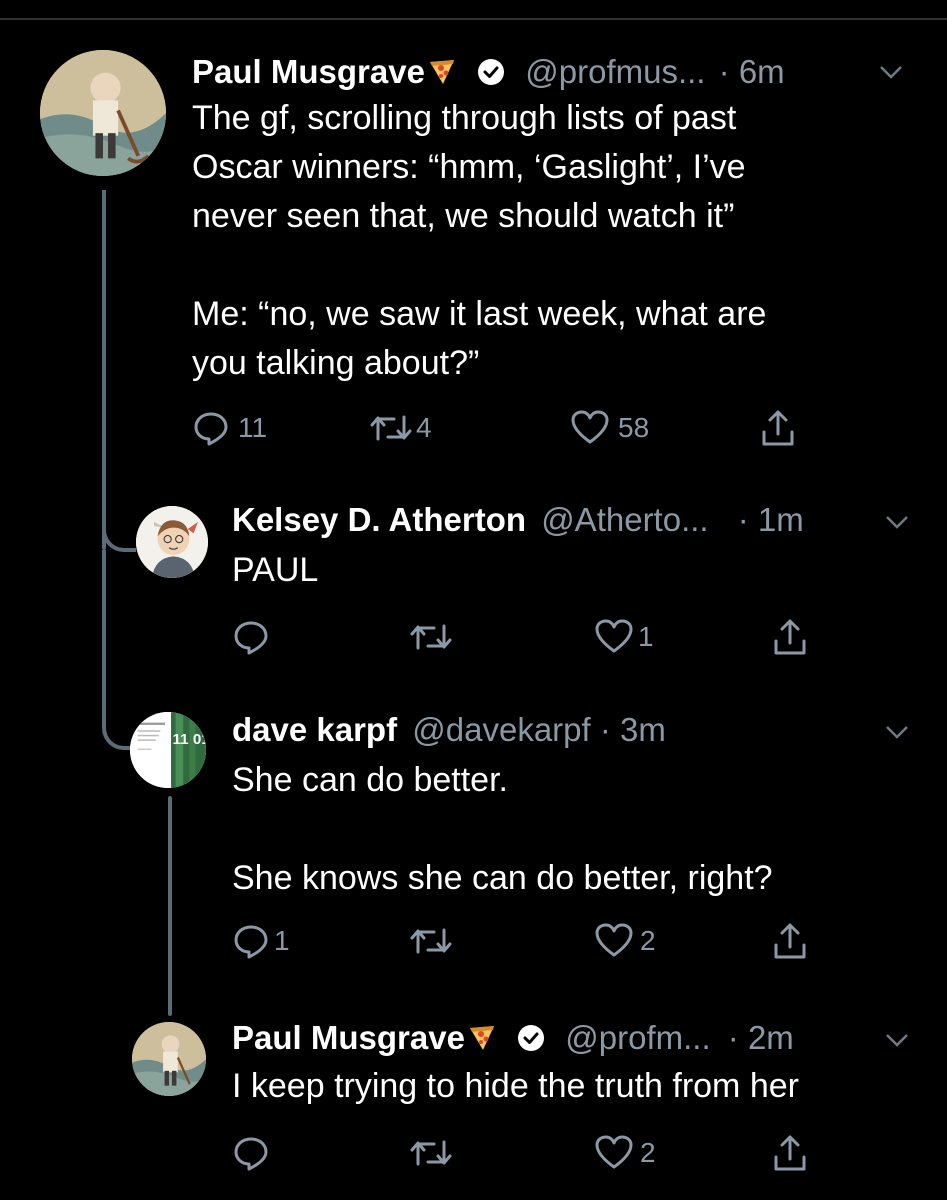 The width and height of the screenshot is (947, 1200). I want to click on timestamp: · 1m, so click(771, 519).